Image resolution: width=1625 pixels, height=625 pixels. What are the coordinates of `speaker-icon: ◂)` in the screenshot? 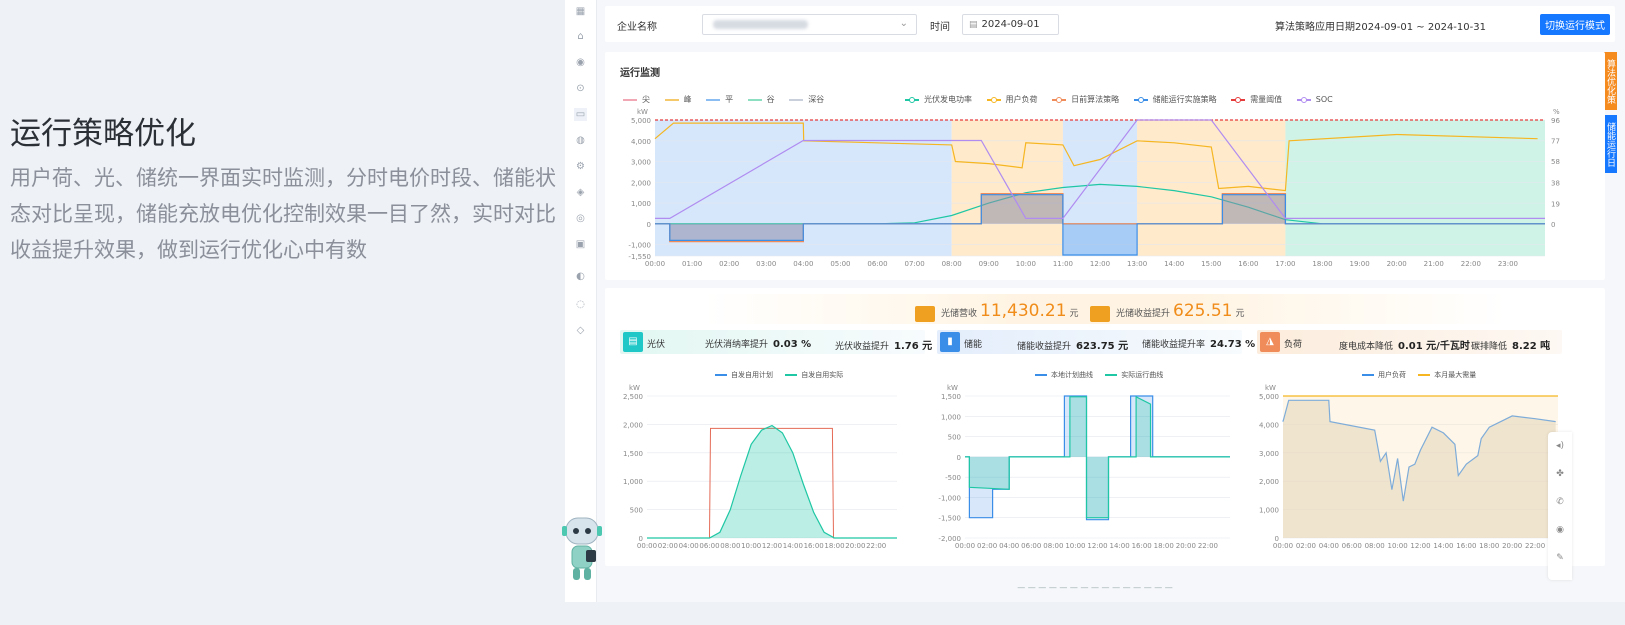 It's located at (1560, 446).